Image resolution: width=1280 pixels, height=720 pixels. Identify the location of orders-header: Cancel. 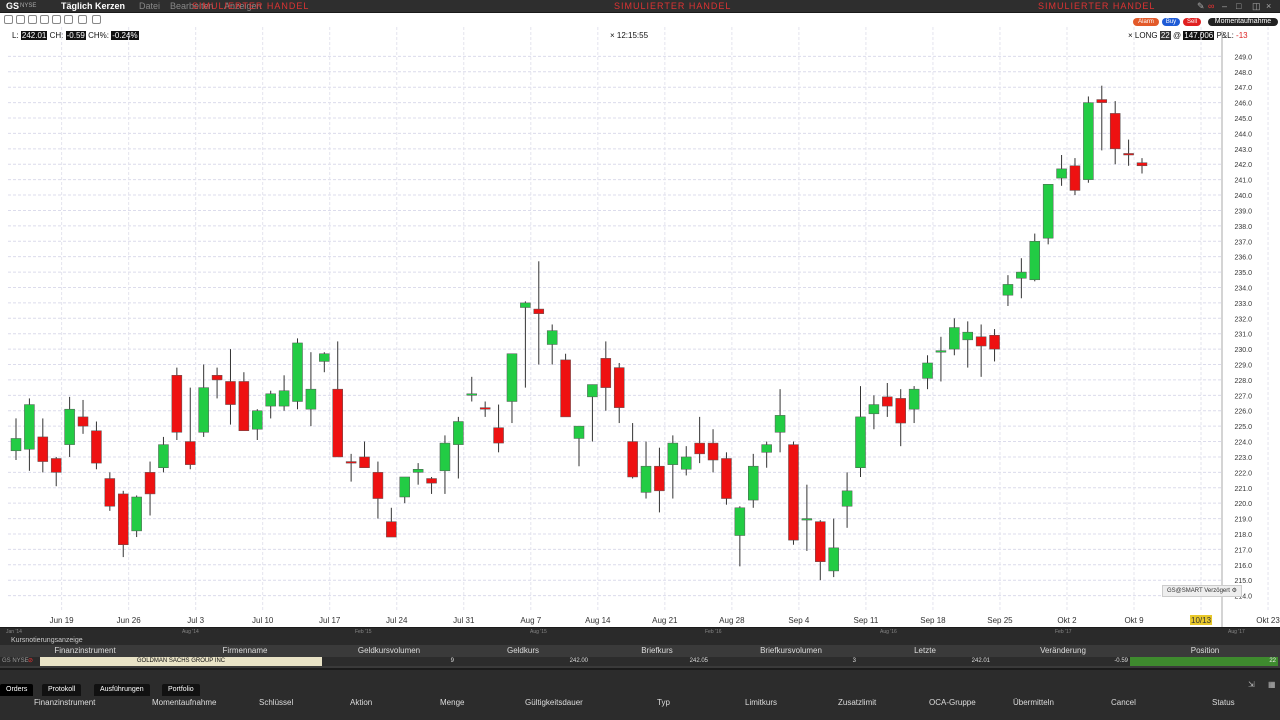
(1123, 702).